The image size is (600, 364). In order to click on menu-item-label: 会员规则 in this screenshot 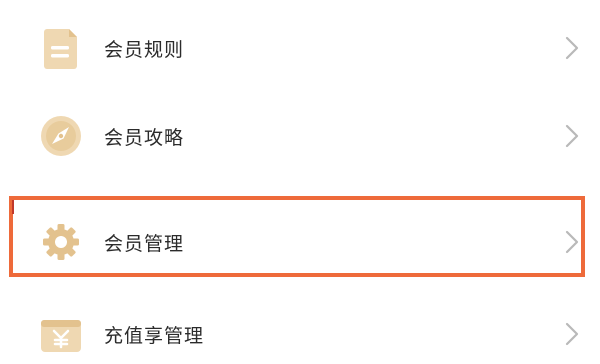, I will do `click(144, 49)`.